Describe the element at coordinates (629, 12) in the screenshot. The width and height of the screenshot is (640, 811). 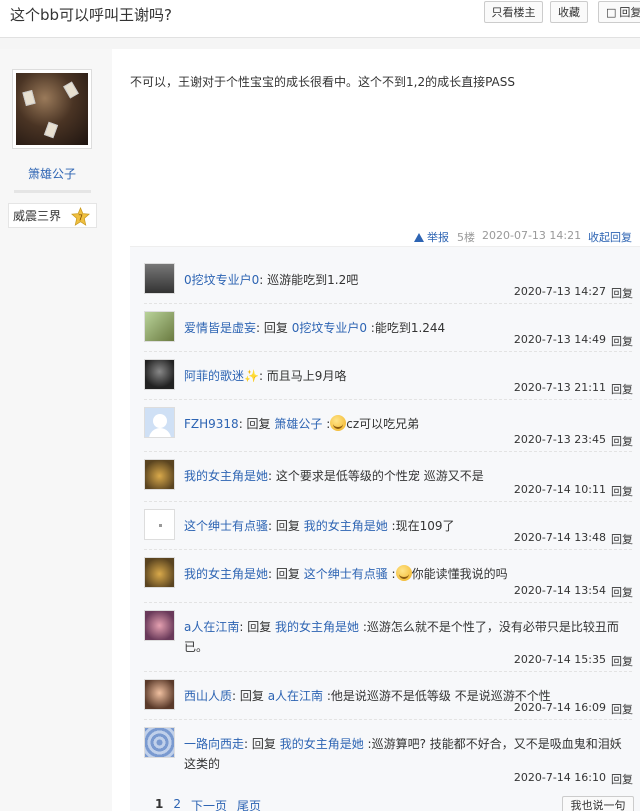
I see `reply-button-label: 回复` at that location.